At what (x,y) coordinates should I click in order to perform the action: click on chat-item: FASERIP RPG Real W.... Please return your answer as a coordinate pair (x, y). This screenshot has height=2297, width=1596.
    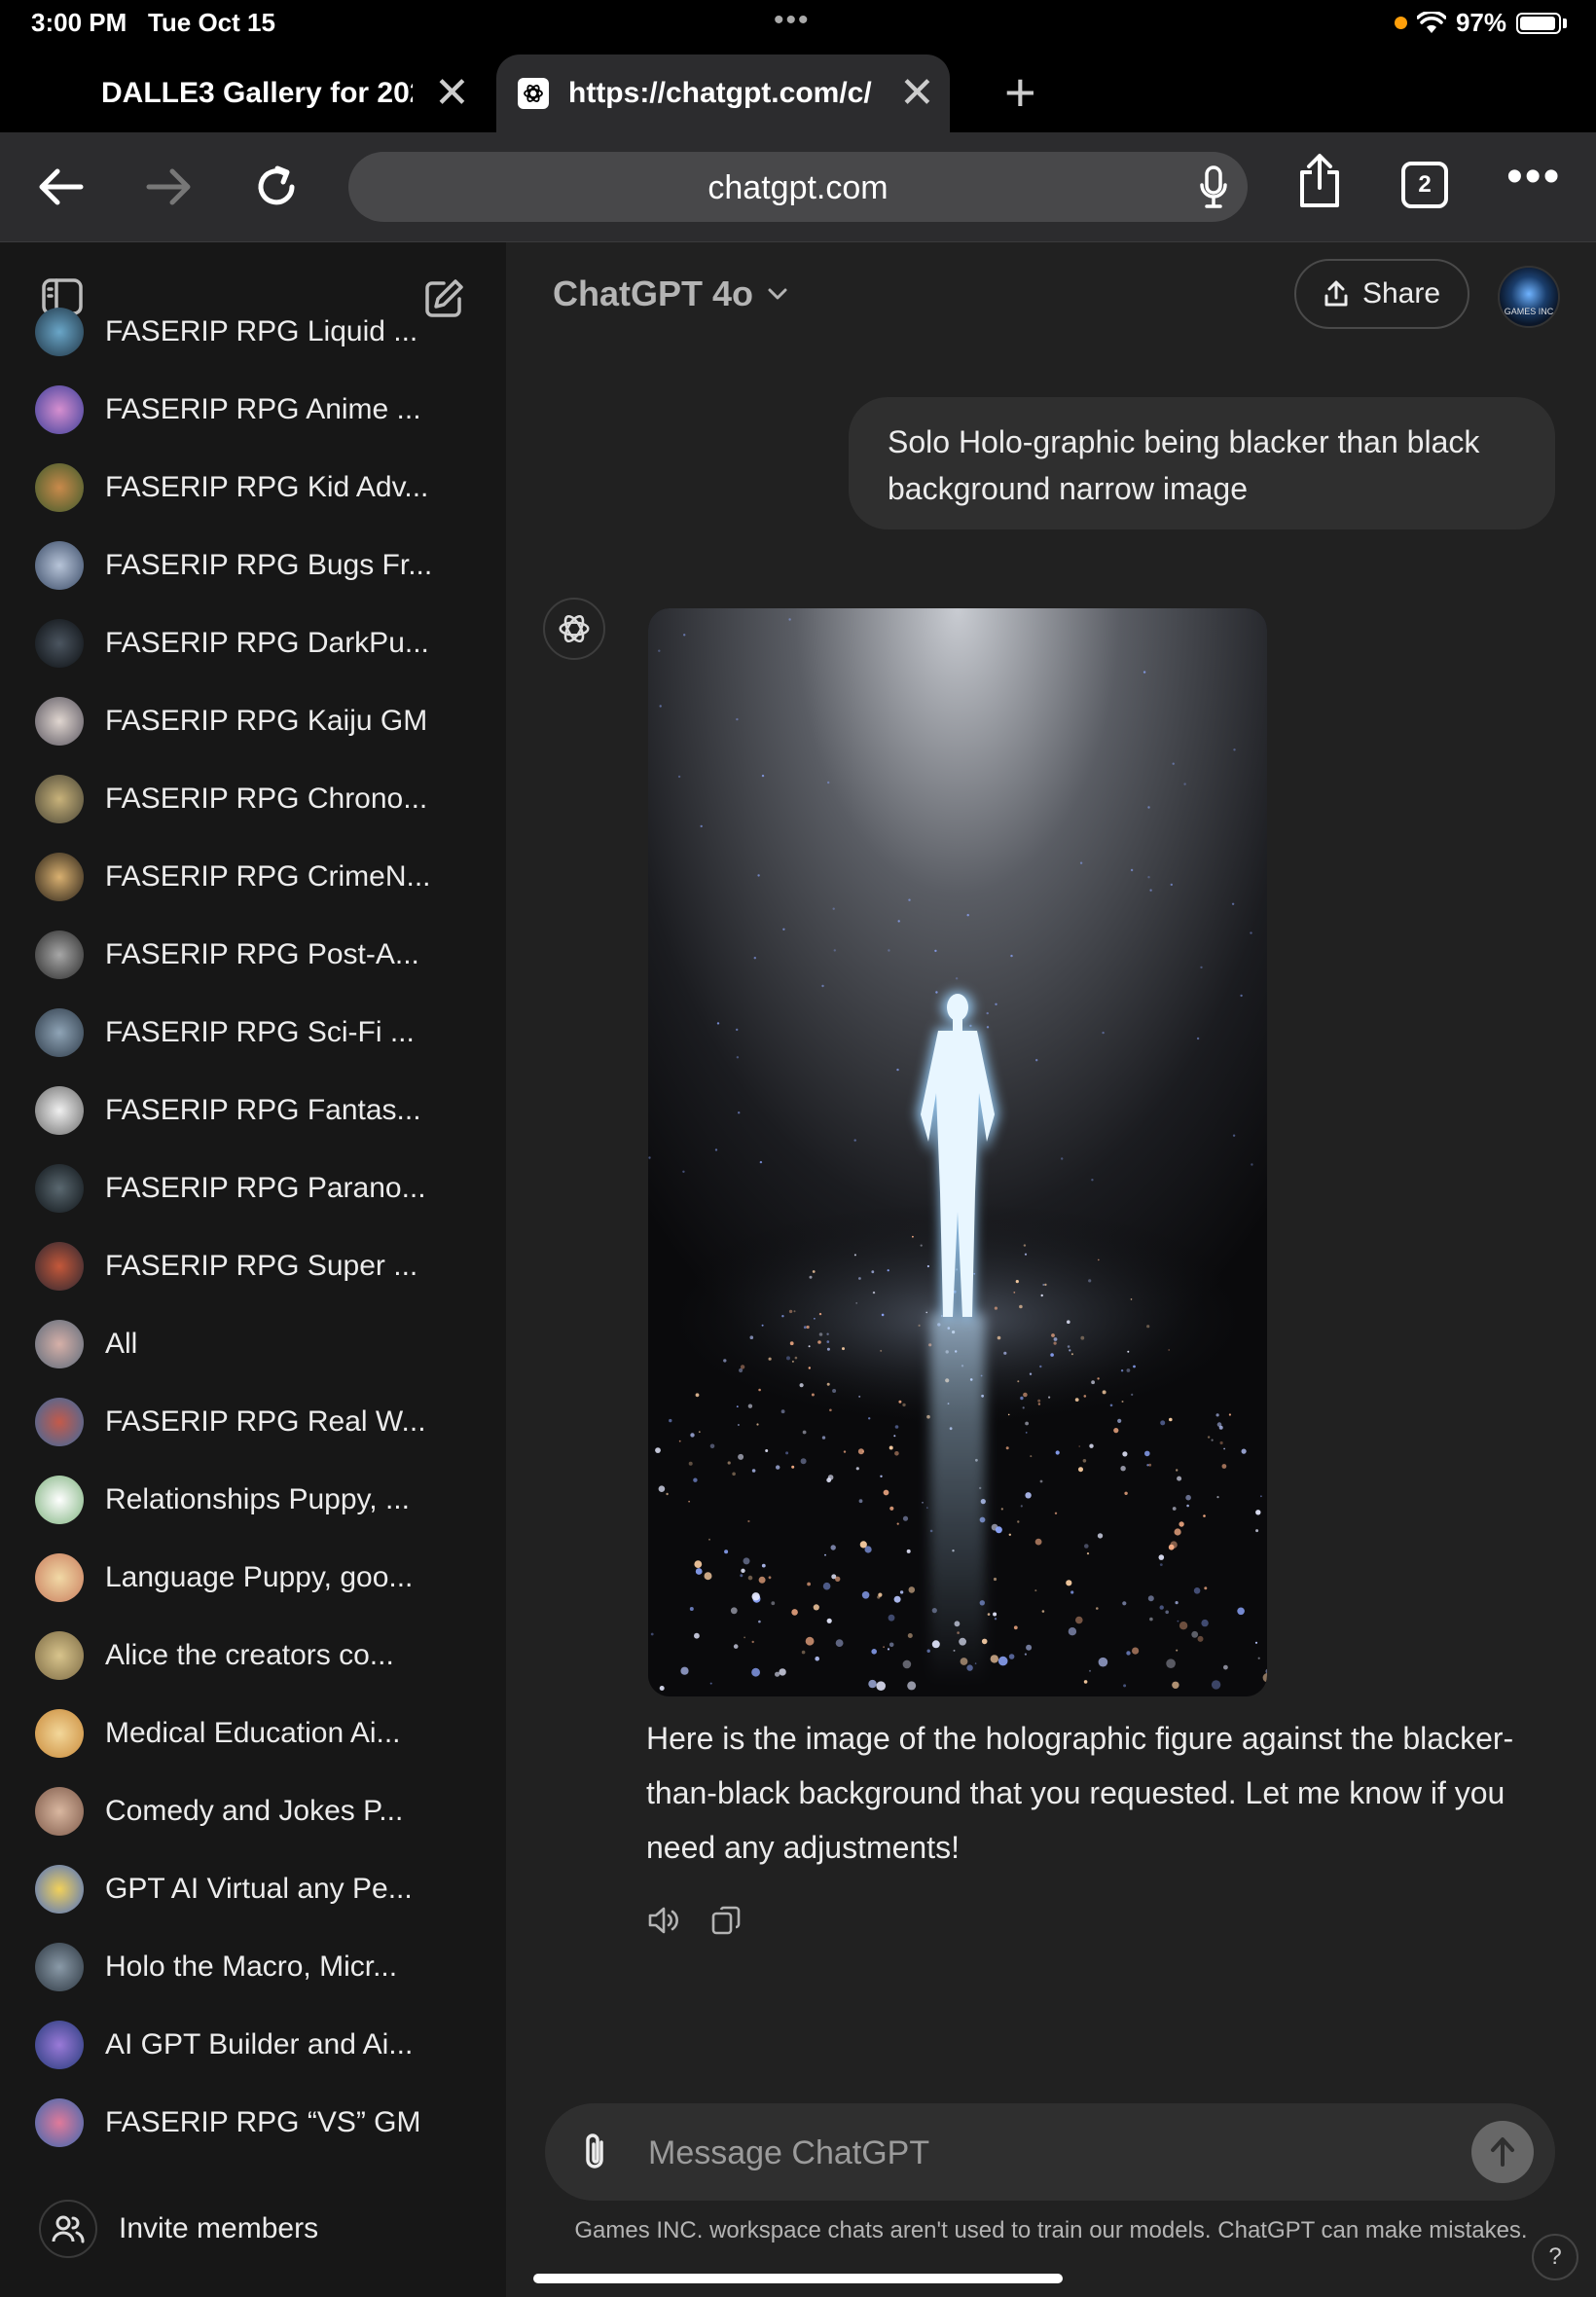
    Looking at the image, I should click on (259, 1422).